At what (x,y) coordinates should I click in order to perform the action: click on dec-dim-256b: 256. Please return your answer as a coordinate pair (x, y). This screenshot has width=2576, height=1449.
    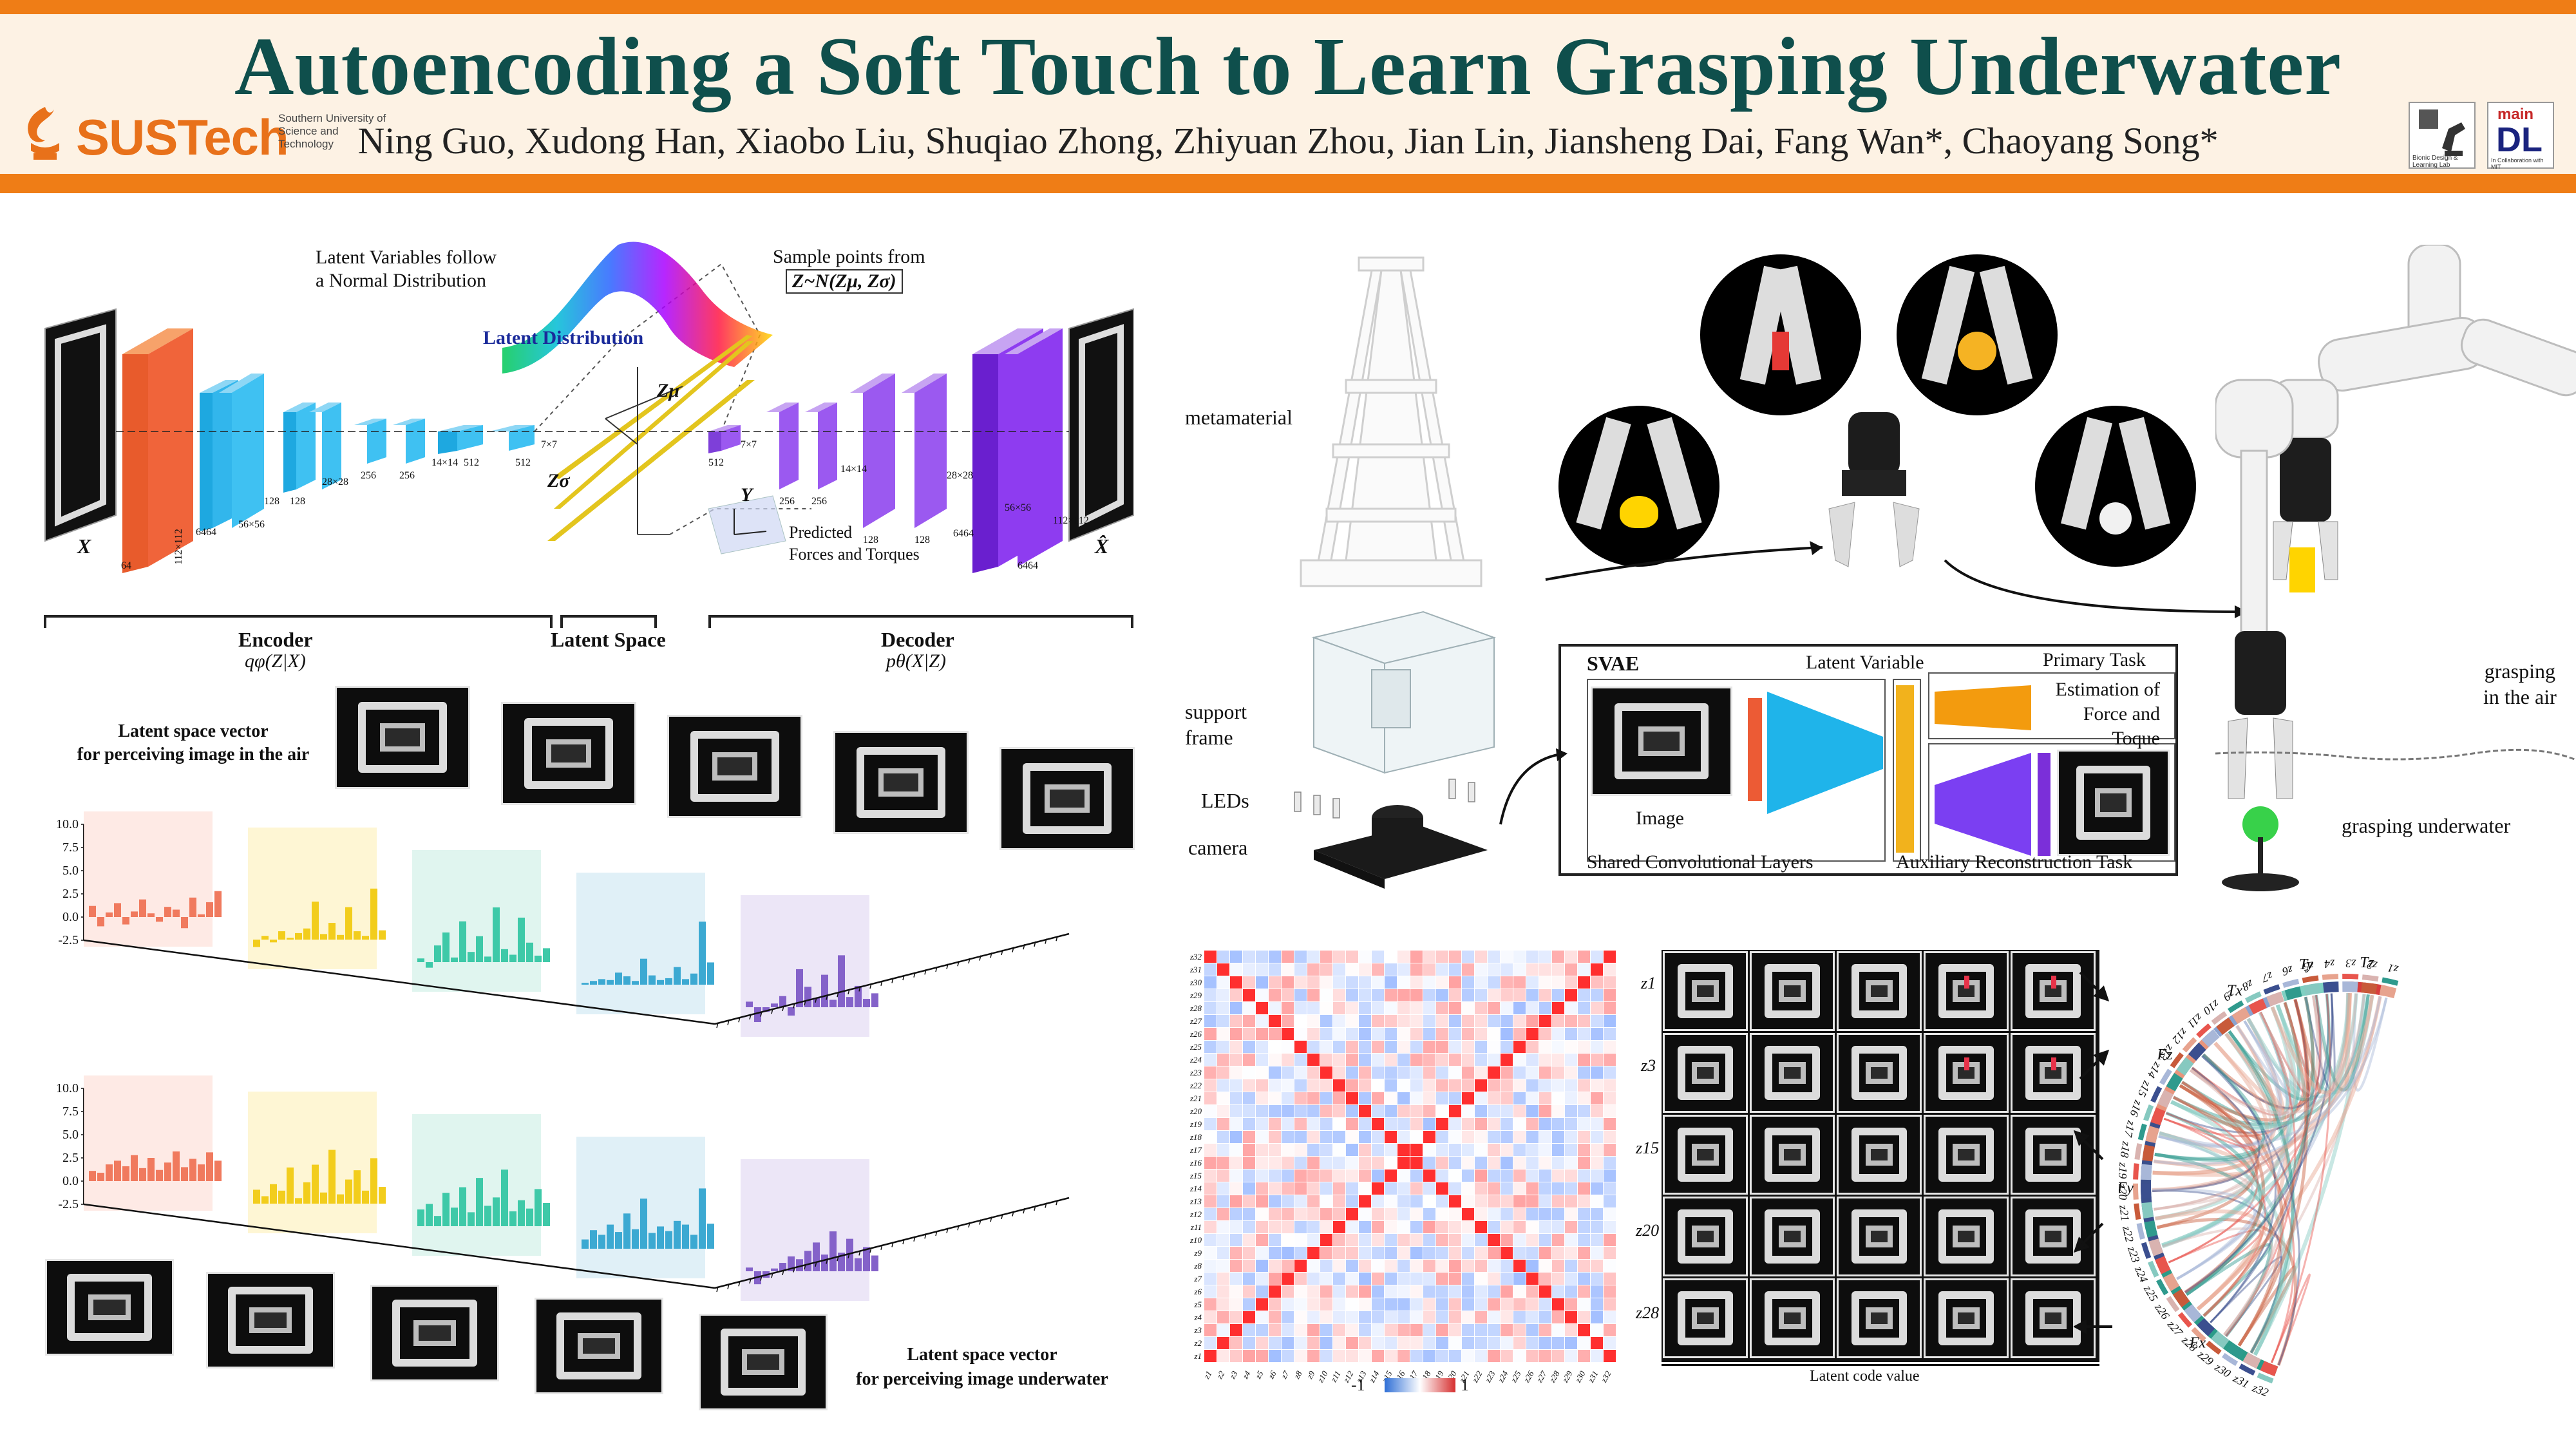
    Looking at the image, I should click on (819, 501).